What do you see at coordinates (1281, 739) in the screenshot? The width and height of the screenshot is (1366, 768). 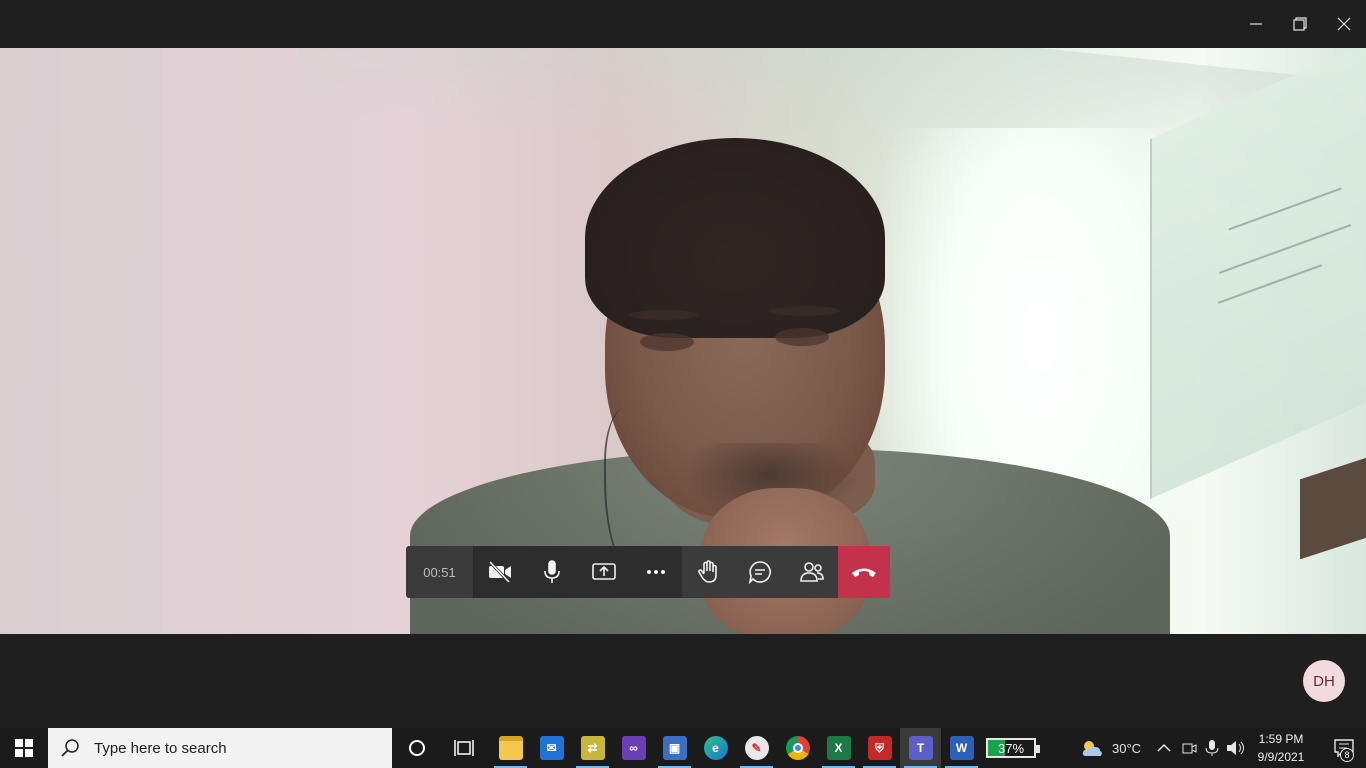 I see `clock-time: 1:59 PM` at bounding box center [1281, 739].